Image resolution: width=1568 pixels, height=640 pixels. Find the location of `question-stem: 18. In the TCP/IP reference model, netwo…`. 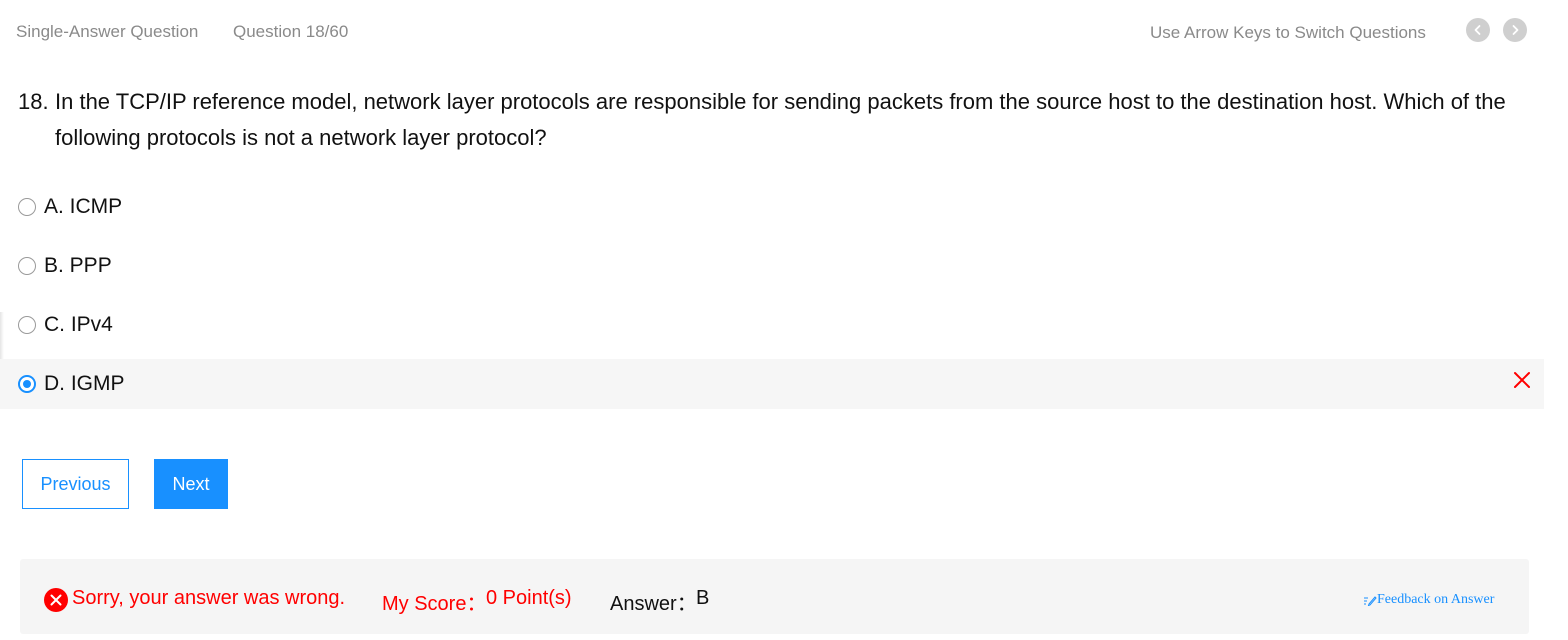

question-stem: 18. In the TCP/IP reference model, netwo… is located at coordinates (768, 120).